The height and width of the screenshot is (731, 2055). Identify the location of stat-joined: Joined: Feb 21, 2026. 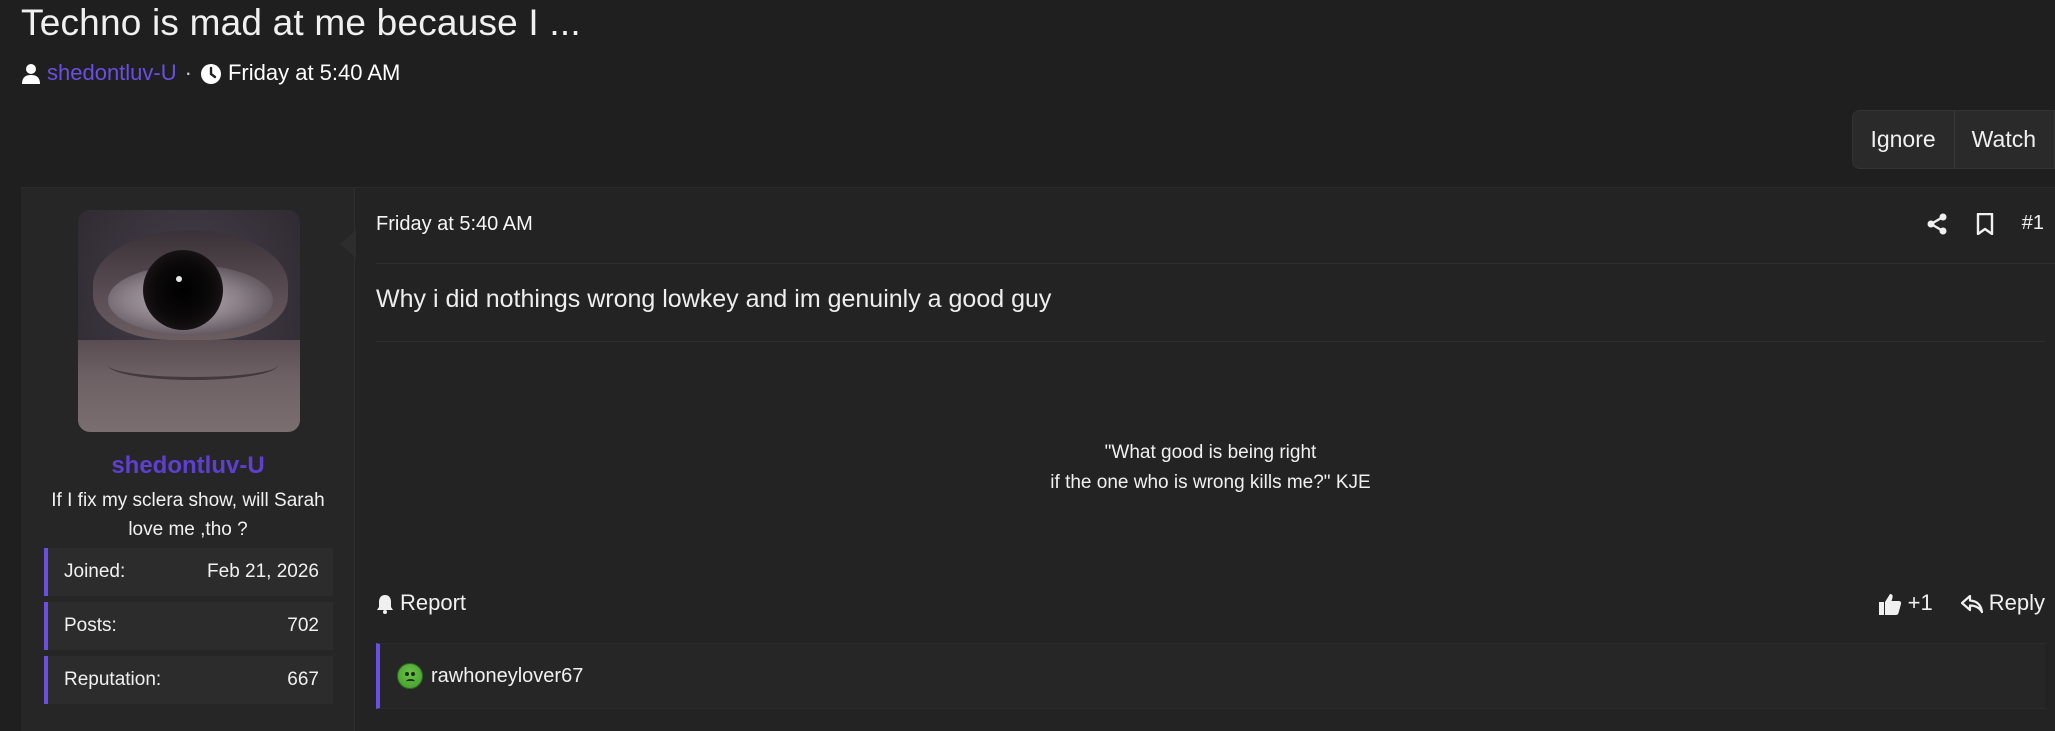
(188, 572).